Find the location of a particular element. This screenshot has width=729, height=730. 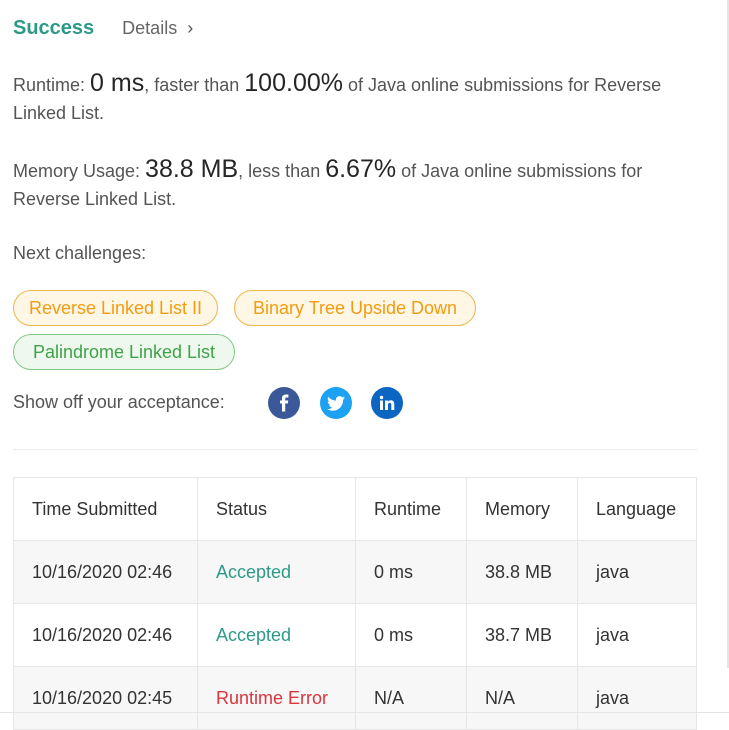

memory-middle: , less than is located at coordinates (282, 171).